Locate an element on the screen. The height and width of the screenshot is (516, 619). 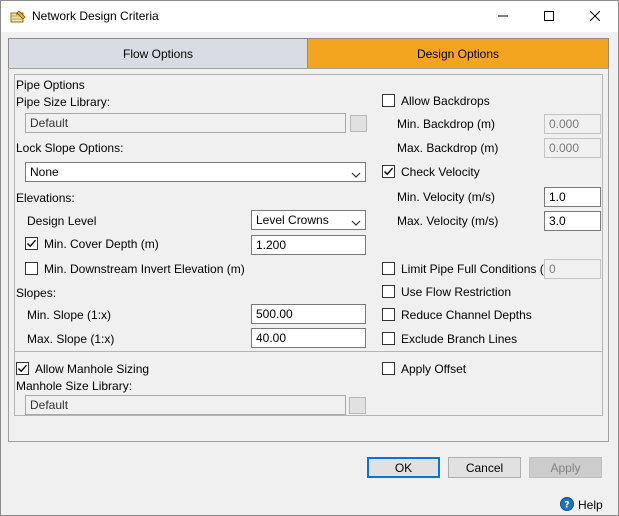
elevations-label: Elevations: is located at coordinates (45, 198).